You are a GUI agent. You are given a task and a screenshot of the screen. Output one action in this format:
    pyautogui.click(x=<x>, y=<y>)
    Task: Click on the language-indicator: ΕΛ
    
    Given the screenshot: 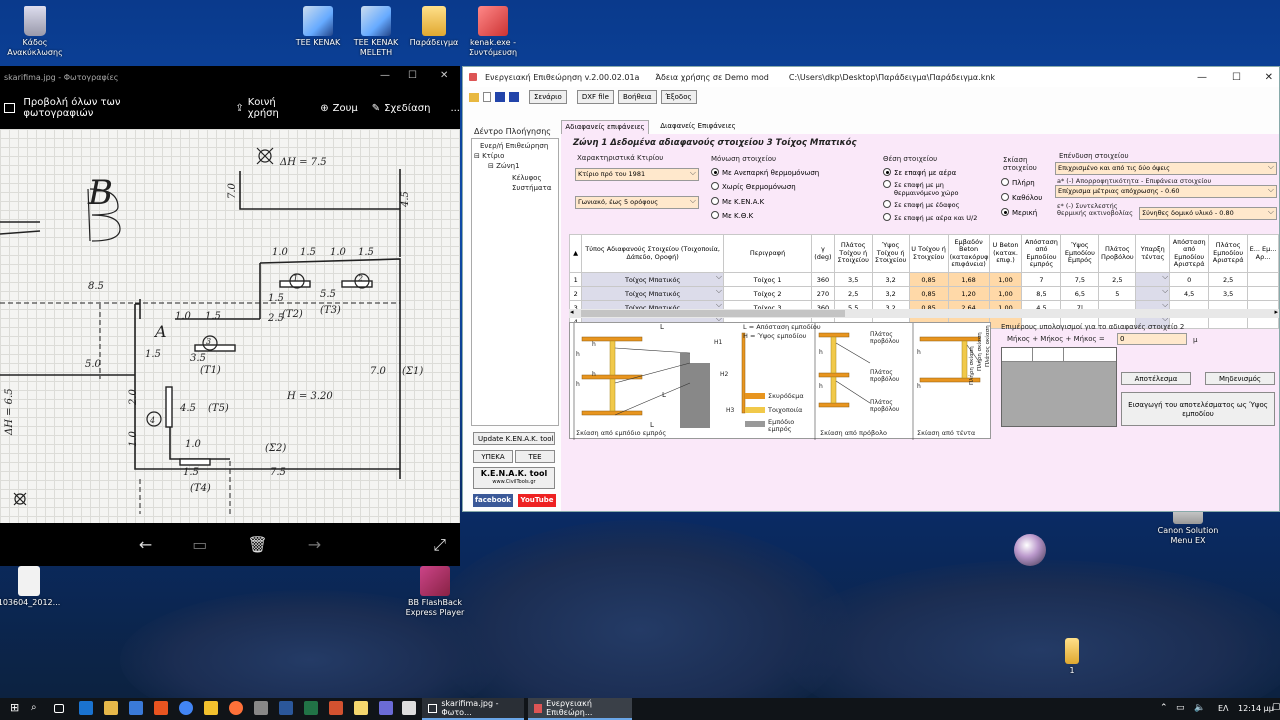 What is the action you would take?
    pyautogui.click(x=1223, y=708)
    